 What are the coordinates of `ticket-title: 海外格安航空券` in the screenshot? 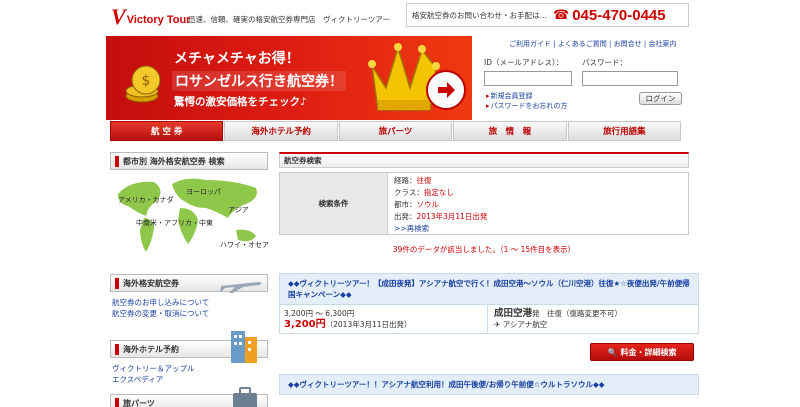 It's located at (151, 283).